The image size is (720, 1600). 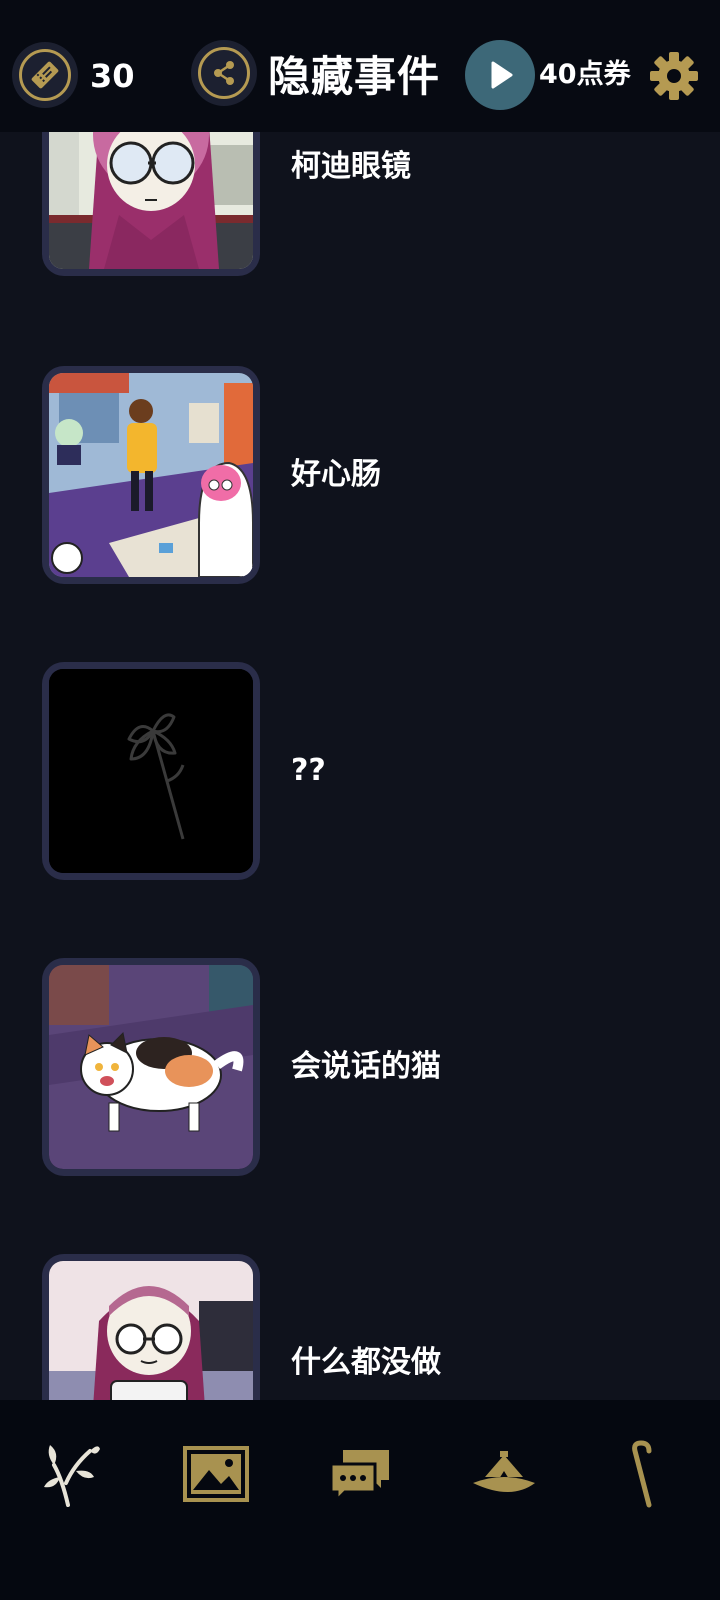 What do you see at coordinates (354, 76) in the screenshot?
I see `page-title: 隐藏事件` at bounding box center [354, 76].